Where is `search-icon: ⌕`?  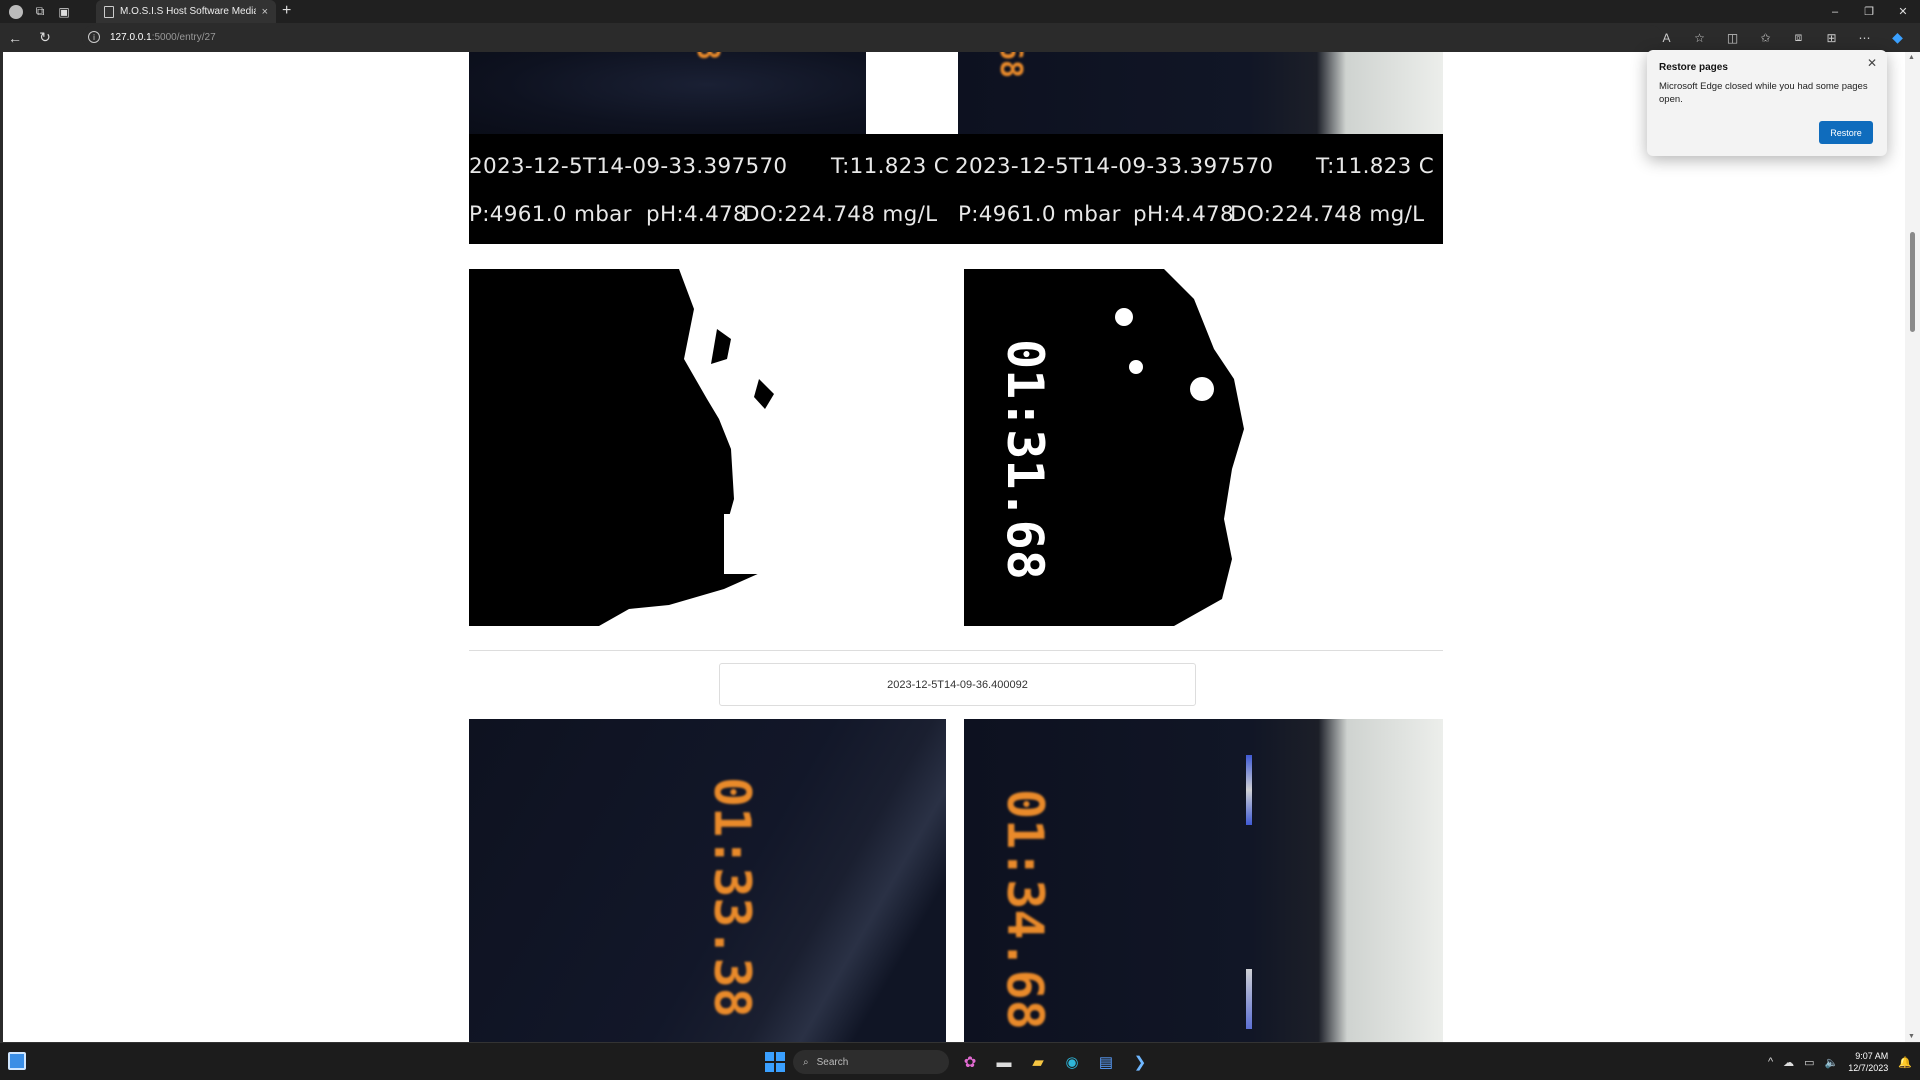
search-icon: ⌕ is located at coordinates (806, 1062).